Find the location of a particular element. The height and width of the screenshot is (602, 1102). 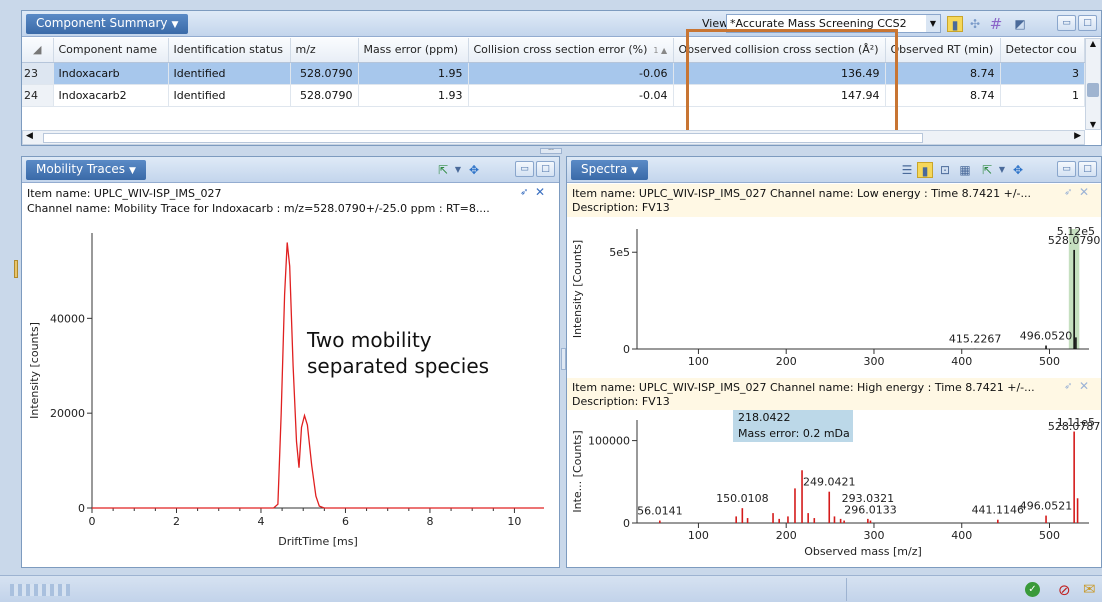

col-mz: m/z is located at coordinates (324, 50).